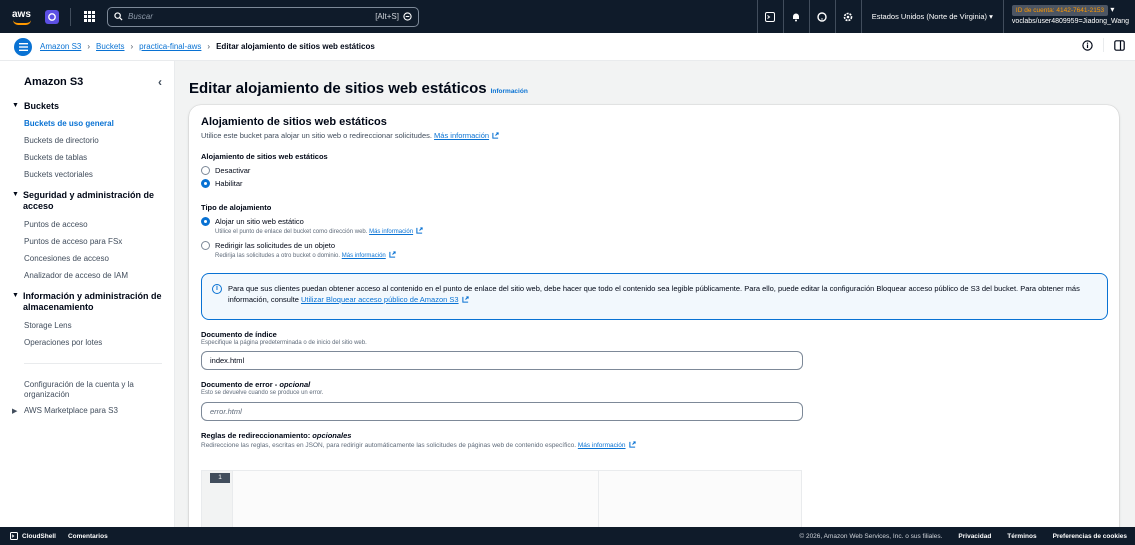  What do you see at coordinates (598, 499) in the screenshot?
I see `editor-divider` at bounding box center [598, 499].